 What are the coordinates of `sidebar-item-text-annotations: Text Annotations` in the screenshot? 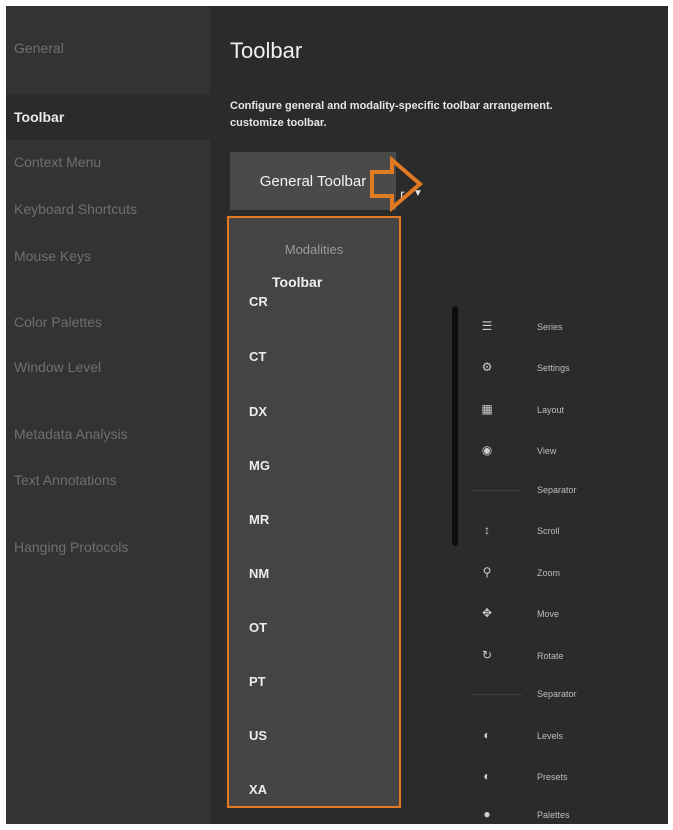 It's located at (65, 480).